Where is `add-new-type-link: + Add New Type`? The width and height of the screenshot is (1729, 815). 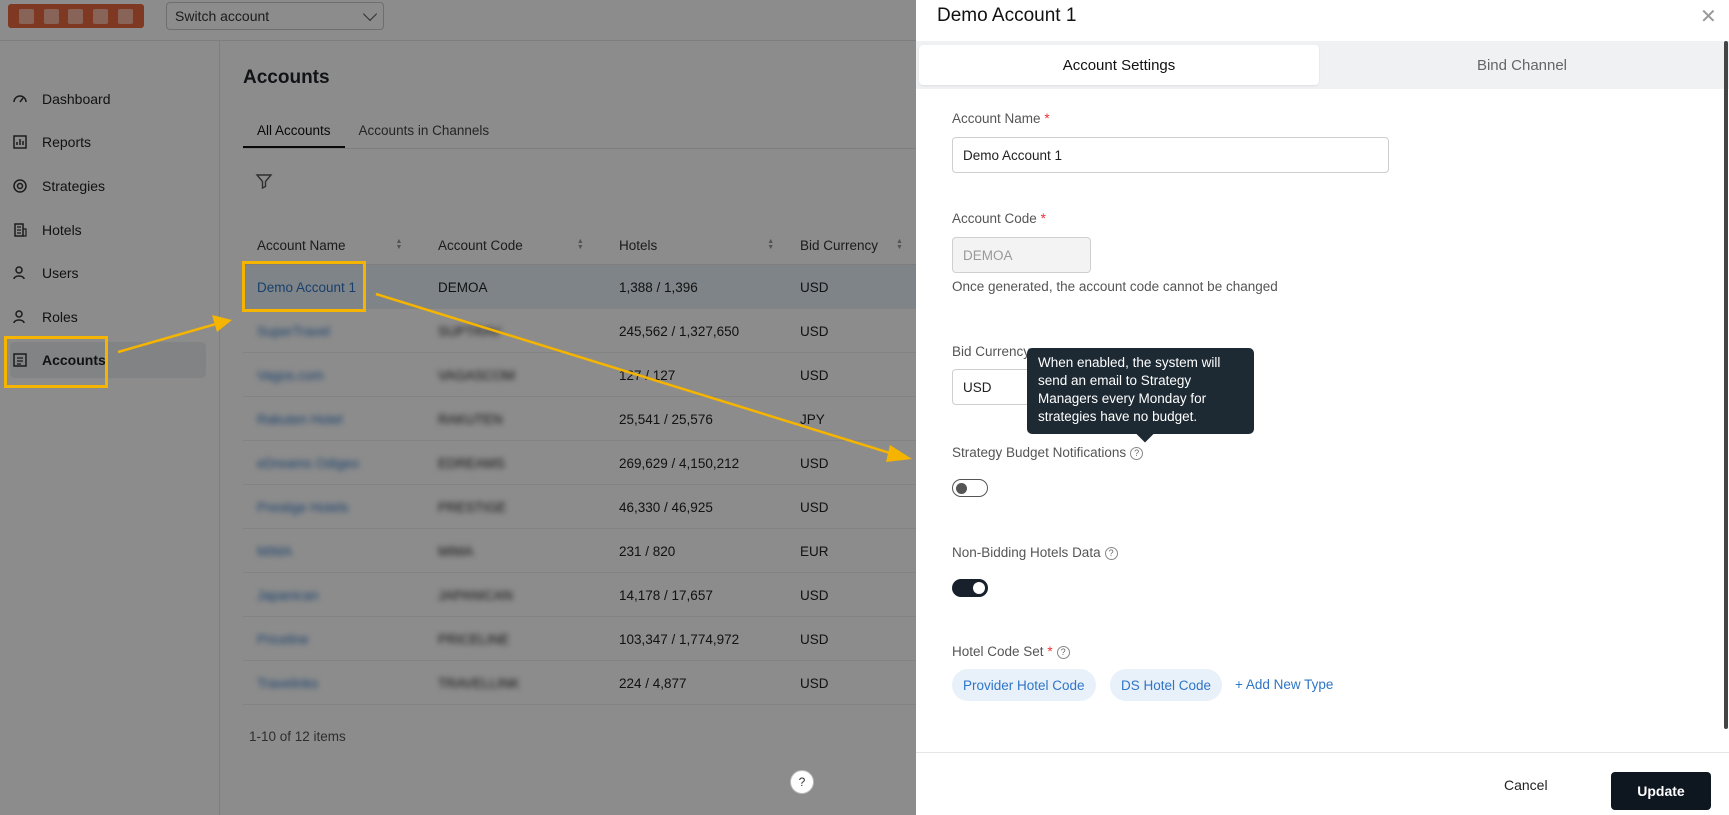 add-new-type-link: + Add New Type is located at coordinates (1284, 684).